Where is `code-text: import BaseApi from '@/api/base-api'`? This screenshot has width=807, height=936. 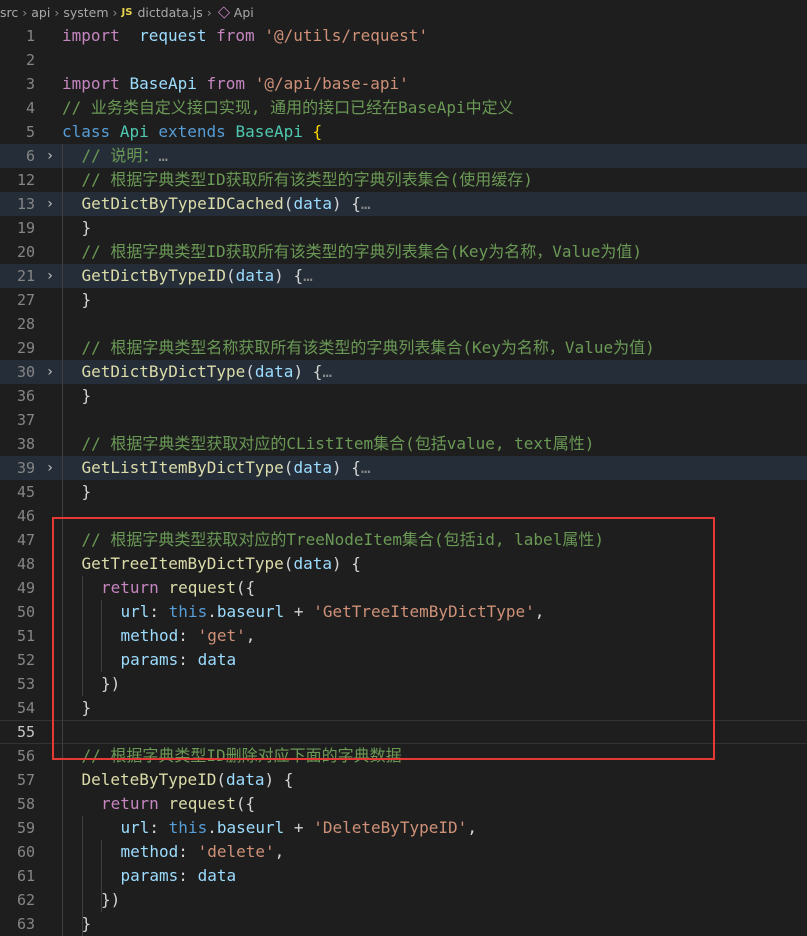
code-text: import BaseApi from '@/api/base-api' is located at coordinates (235, 83).